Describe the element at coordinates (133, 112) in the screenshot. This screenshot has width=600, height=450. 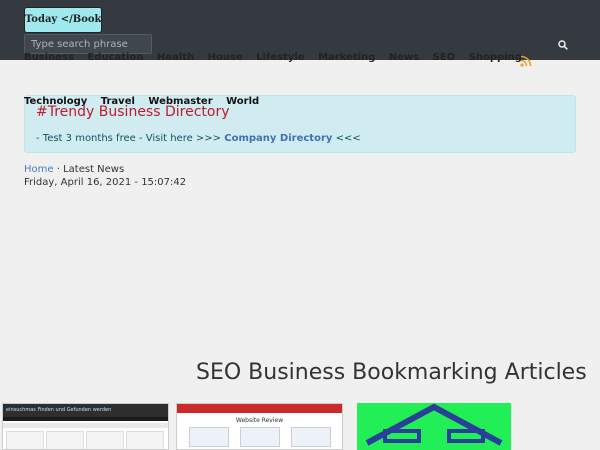
I see `banner-title: #Trendy Business Directory` at that location.